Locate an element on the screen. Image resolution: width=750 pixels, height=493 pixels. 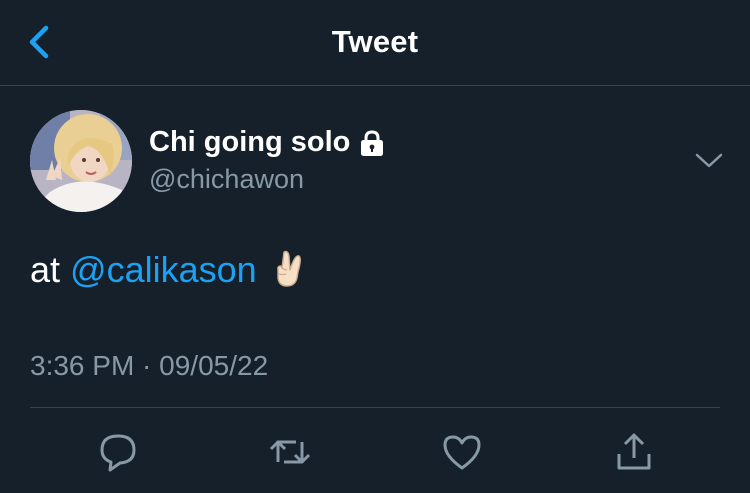
chevron-down-icon is located at coordinates (709, 160).